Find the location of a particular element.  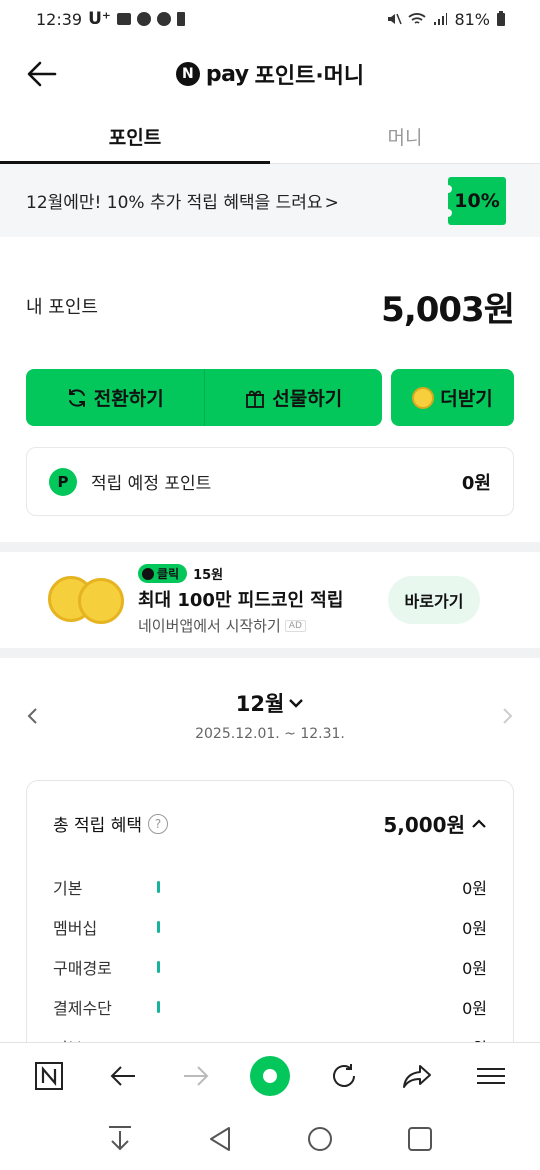

benefit-row: 기본 0원 is located at coordinates (270, 887).